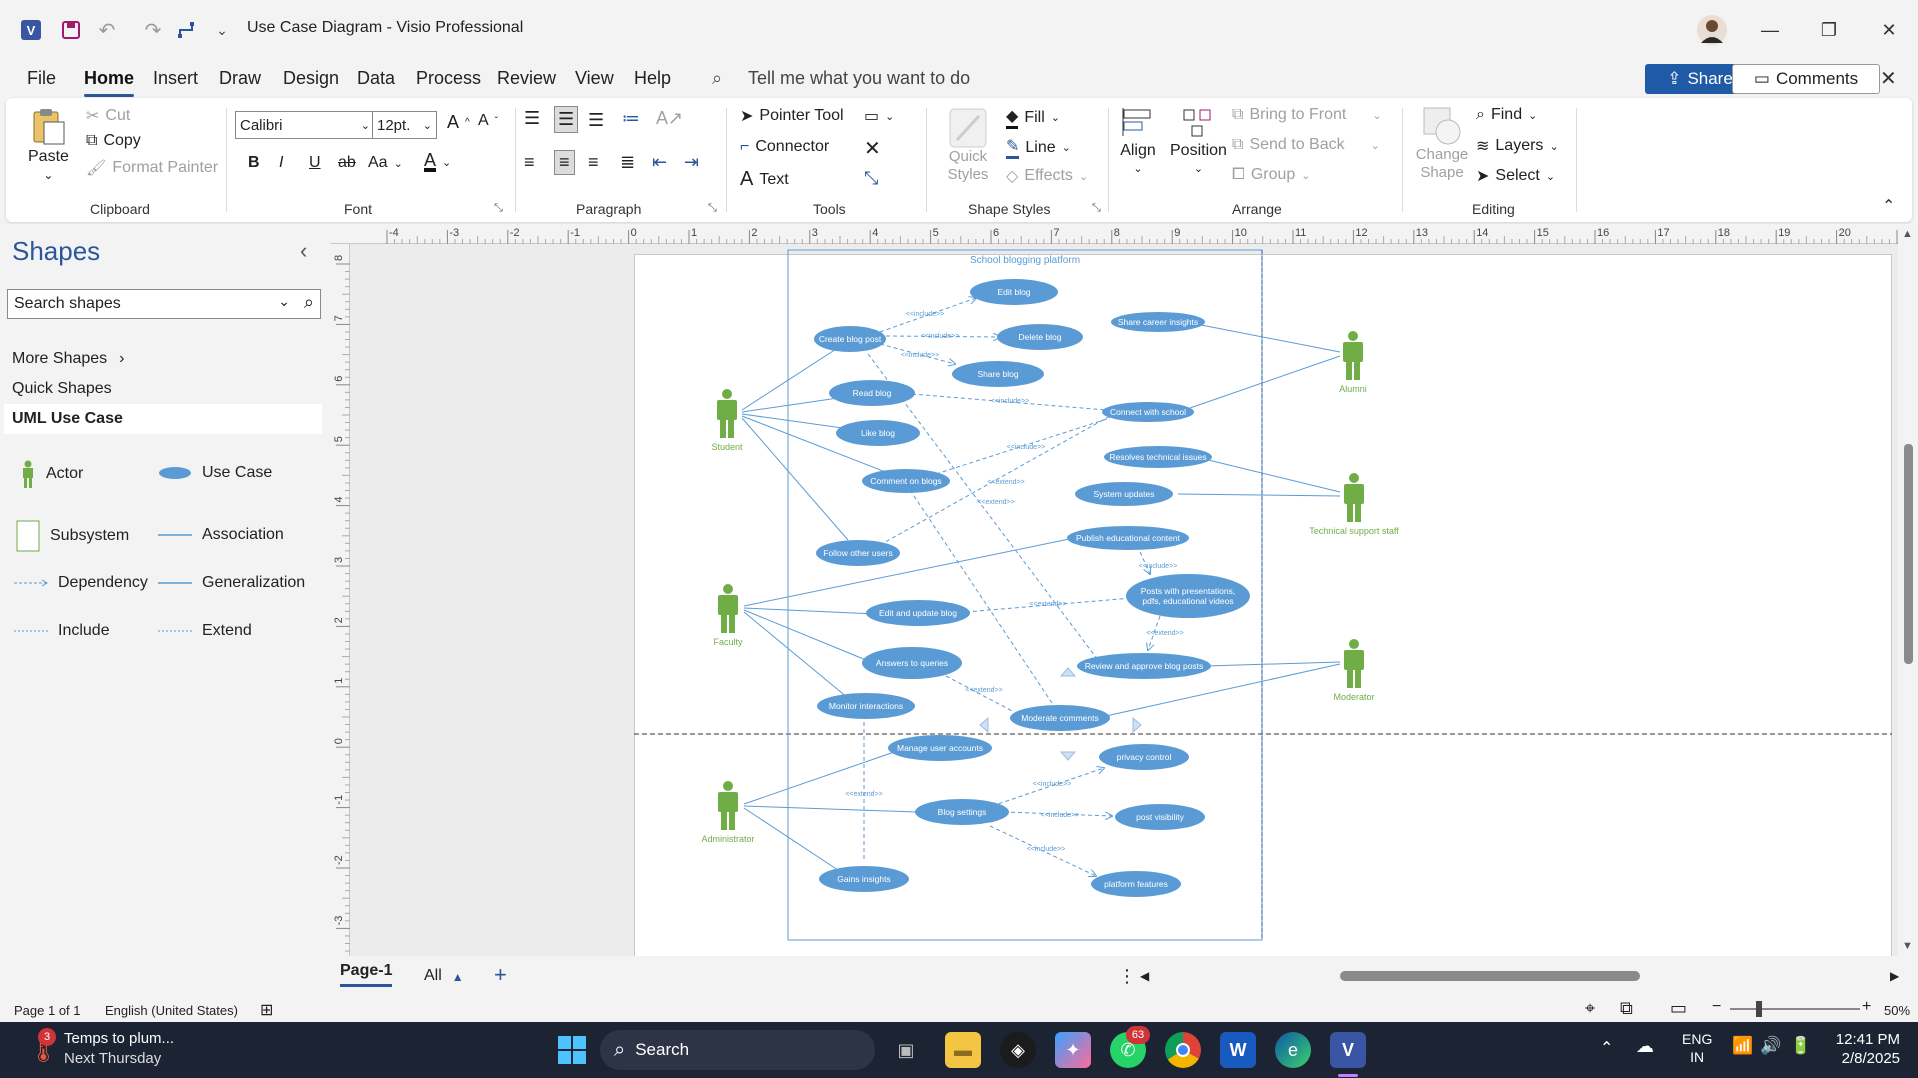  I want to click on italic-button: I, so click(281, 163).